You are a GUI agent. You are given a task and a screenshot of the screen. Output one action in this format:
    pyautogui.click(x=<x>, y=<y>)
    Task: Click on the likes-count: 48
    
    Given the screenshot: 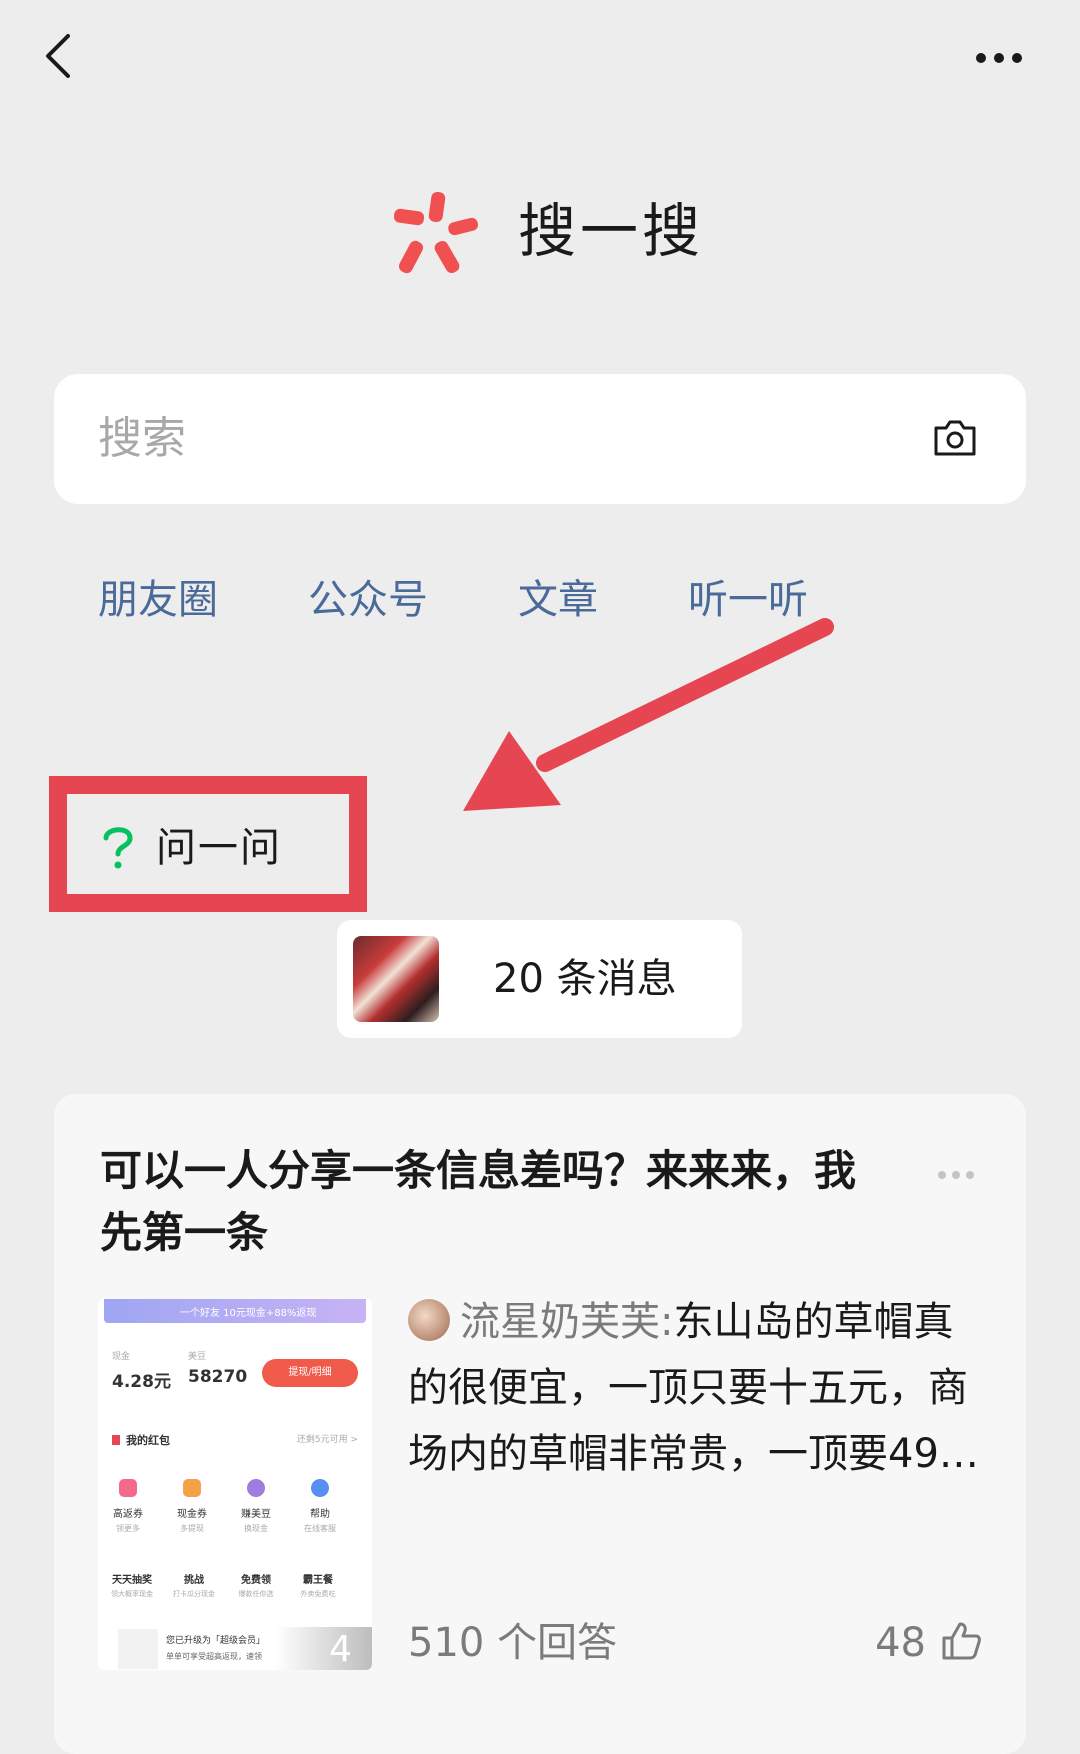 What is the action you would take?
    pyautogui.click(x=900, y=1643)
    